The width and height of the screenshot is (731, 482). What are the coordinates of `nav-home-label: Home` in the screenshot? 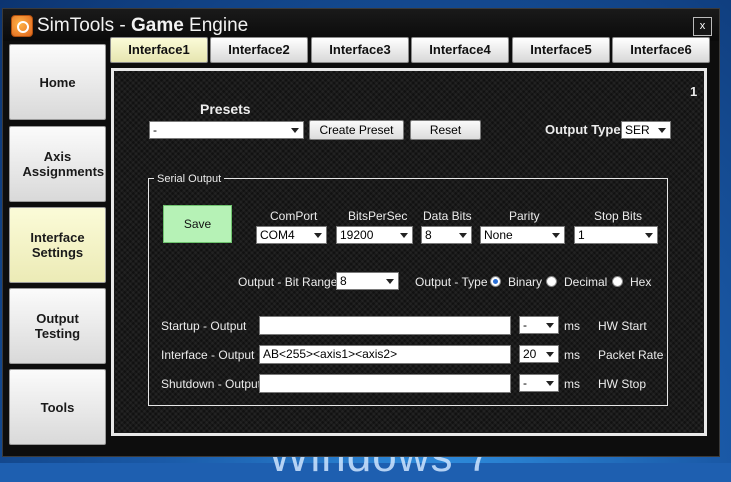 It's located at (57, 82).